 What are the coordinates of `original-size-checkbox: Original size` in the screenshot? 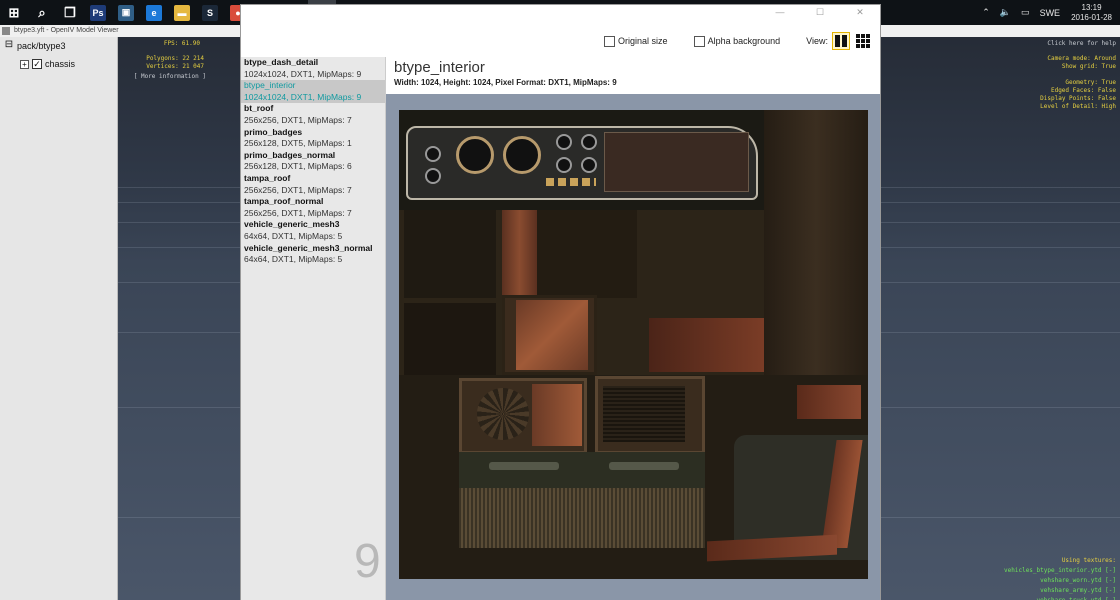 It's located at (636, 41).